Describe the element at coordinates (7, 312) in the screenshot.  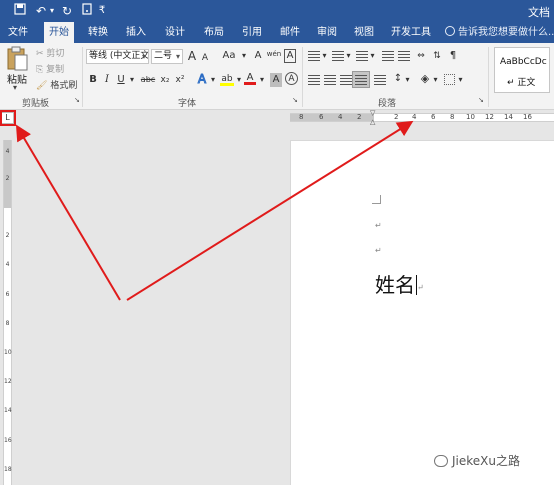
I see `vertical-ruler: 4 2 2 4 6 8 10 12 14 16 18` at that location.